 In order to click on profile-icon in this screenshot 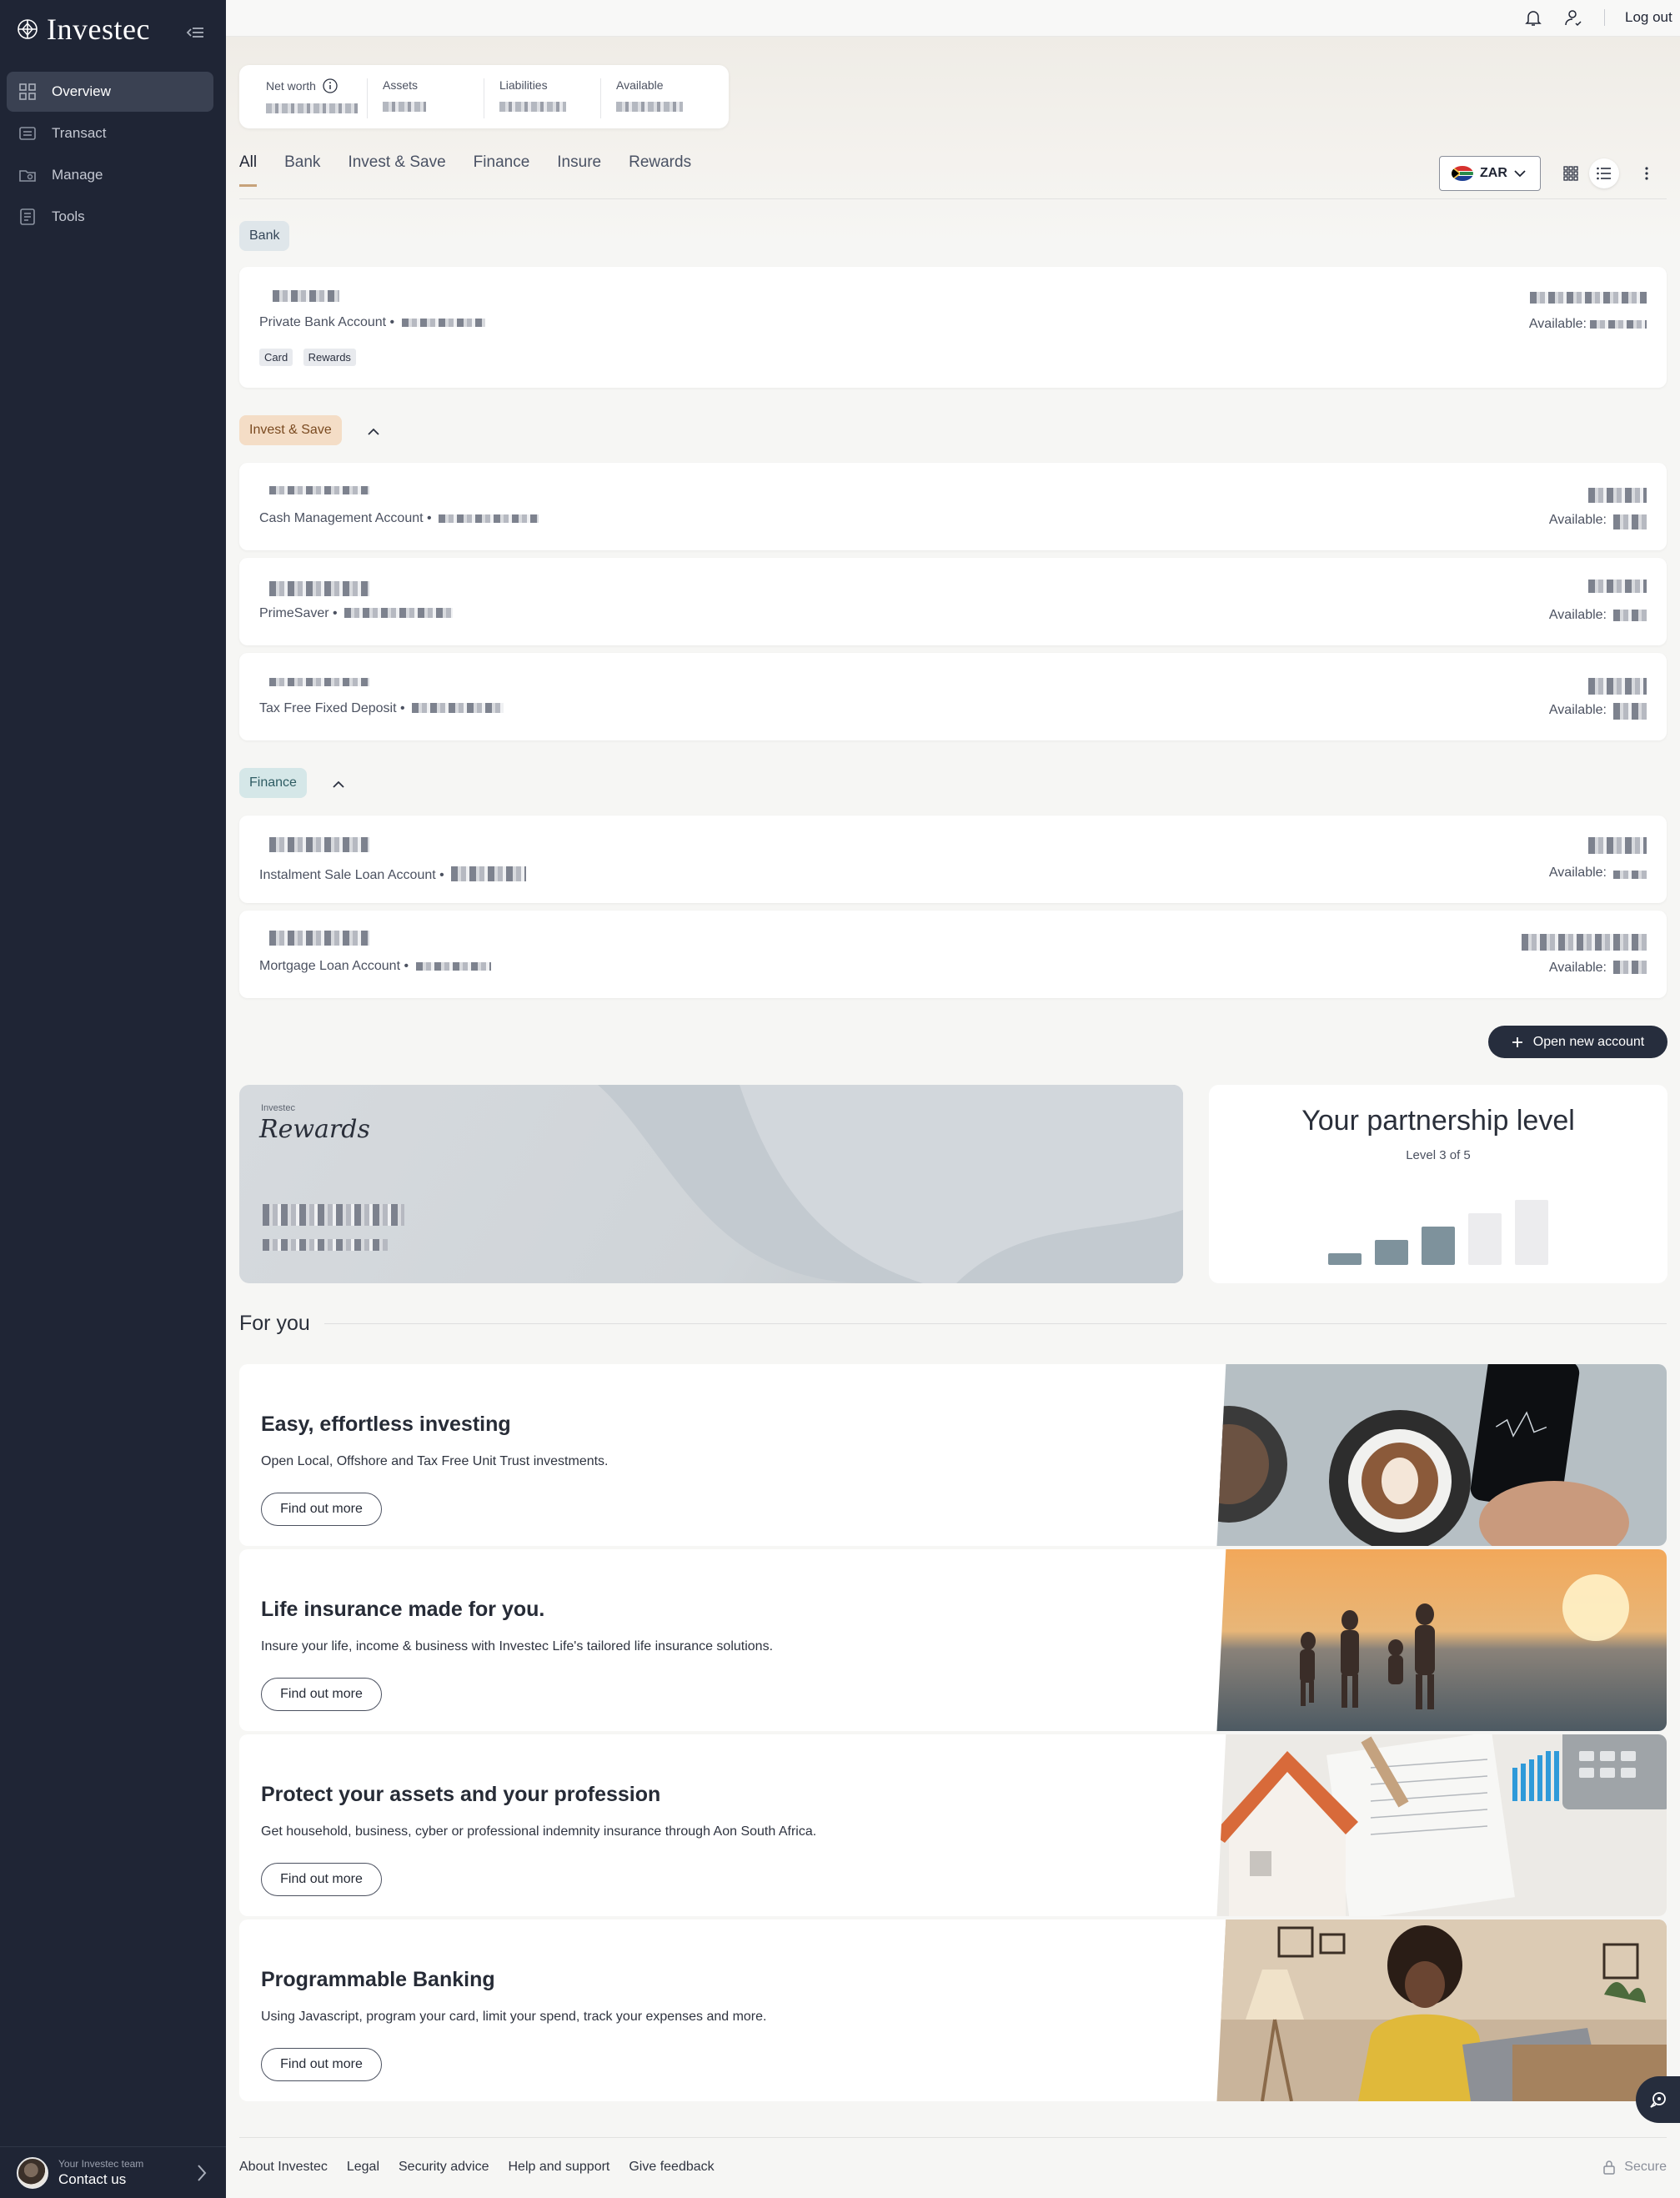, I will do `click(1573, 18)`.